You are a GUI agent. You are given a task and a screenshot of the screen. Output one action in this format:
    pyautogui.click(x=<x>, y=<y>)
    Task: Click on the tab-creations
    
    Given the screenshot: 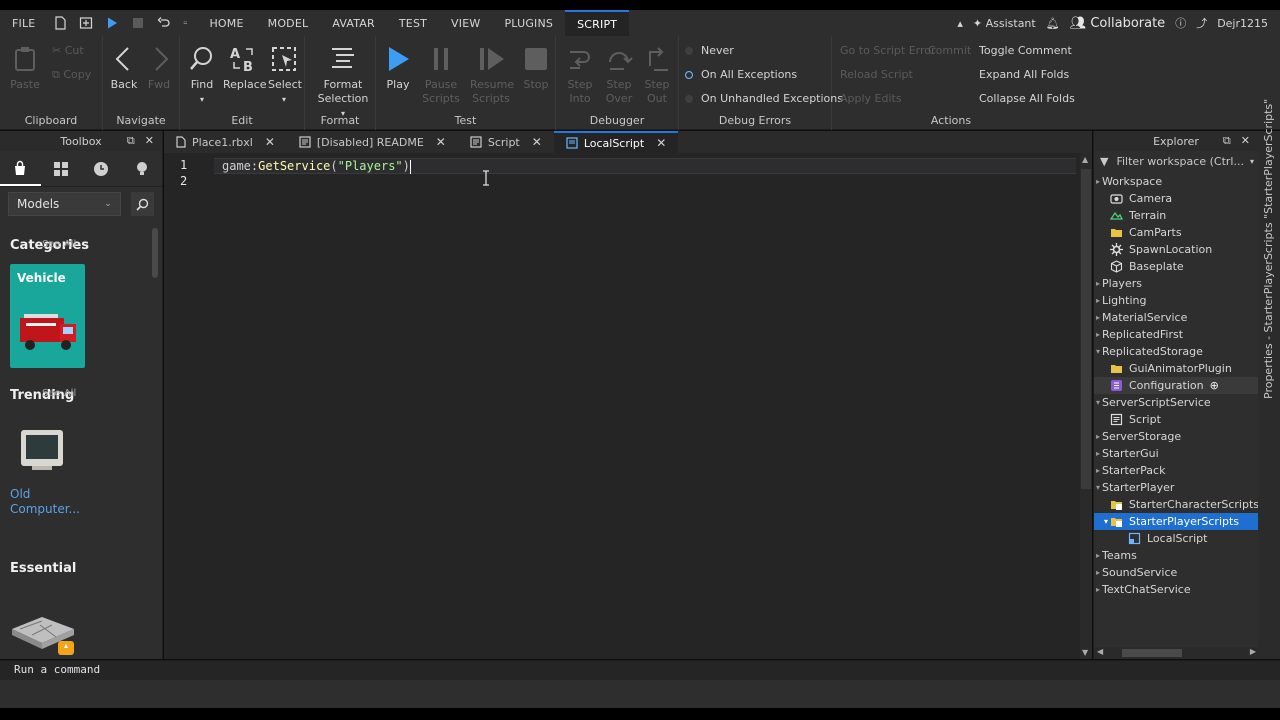 What is the action you would take?
    pyautogui.click(x=142, y=168)
    